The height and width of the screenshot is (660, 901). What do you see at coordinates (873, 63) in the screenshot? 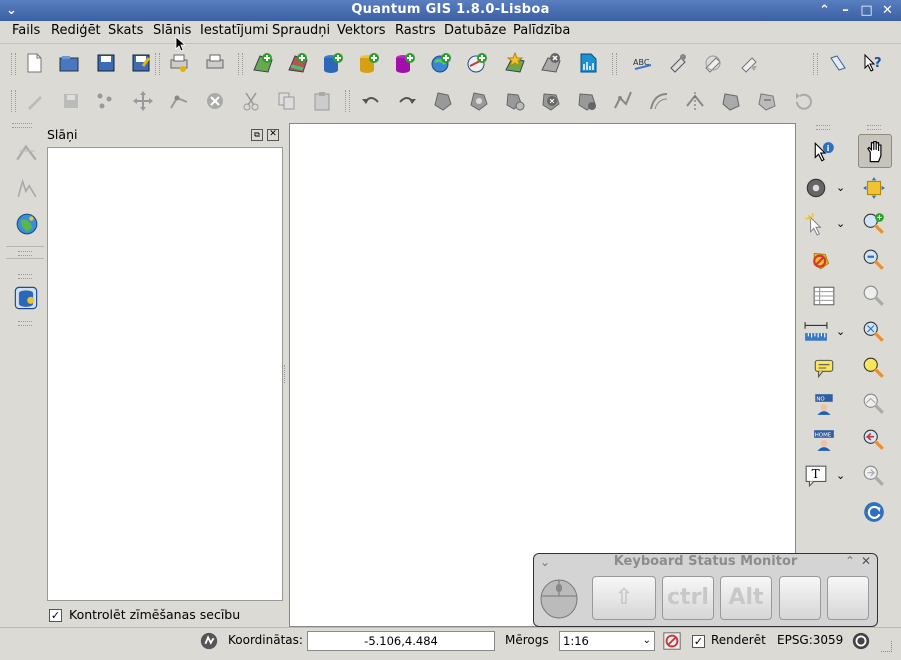
I see `whats-this-icon: ?` at bounding box center [873, 63].